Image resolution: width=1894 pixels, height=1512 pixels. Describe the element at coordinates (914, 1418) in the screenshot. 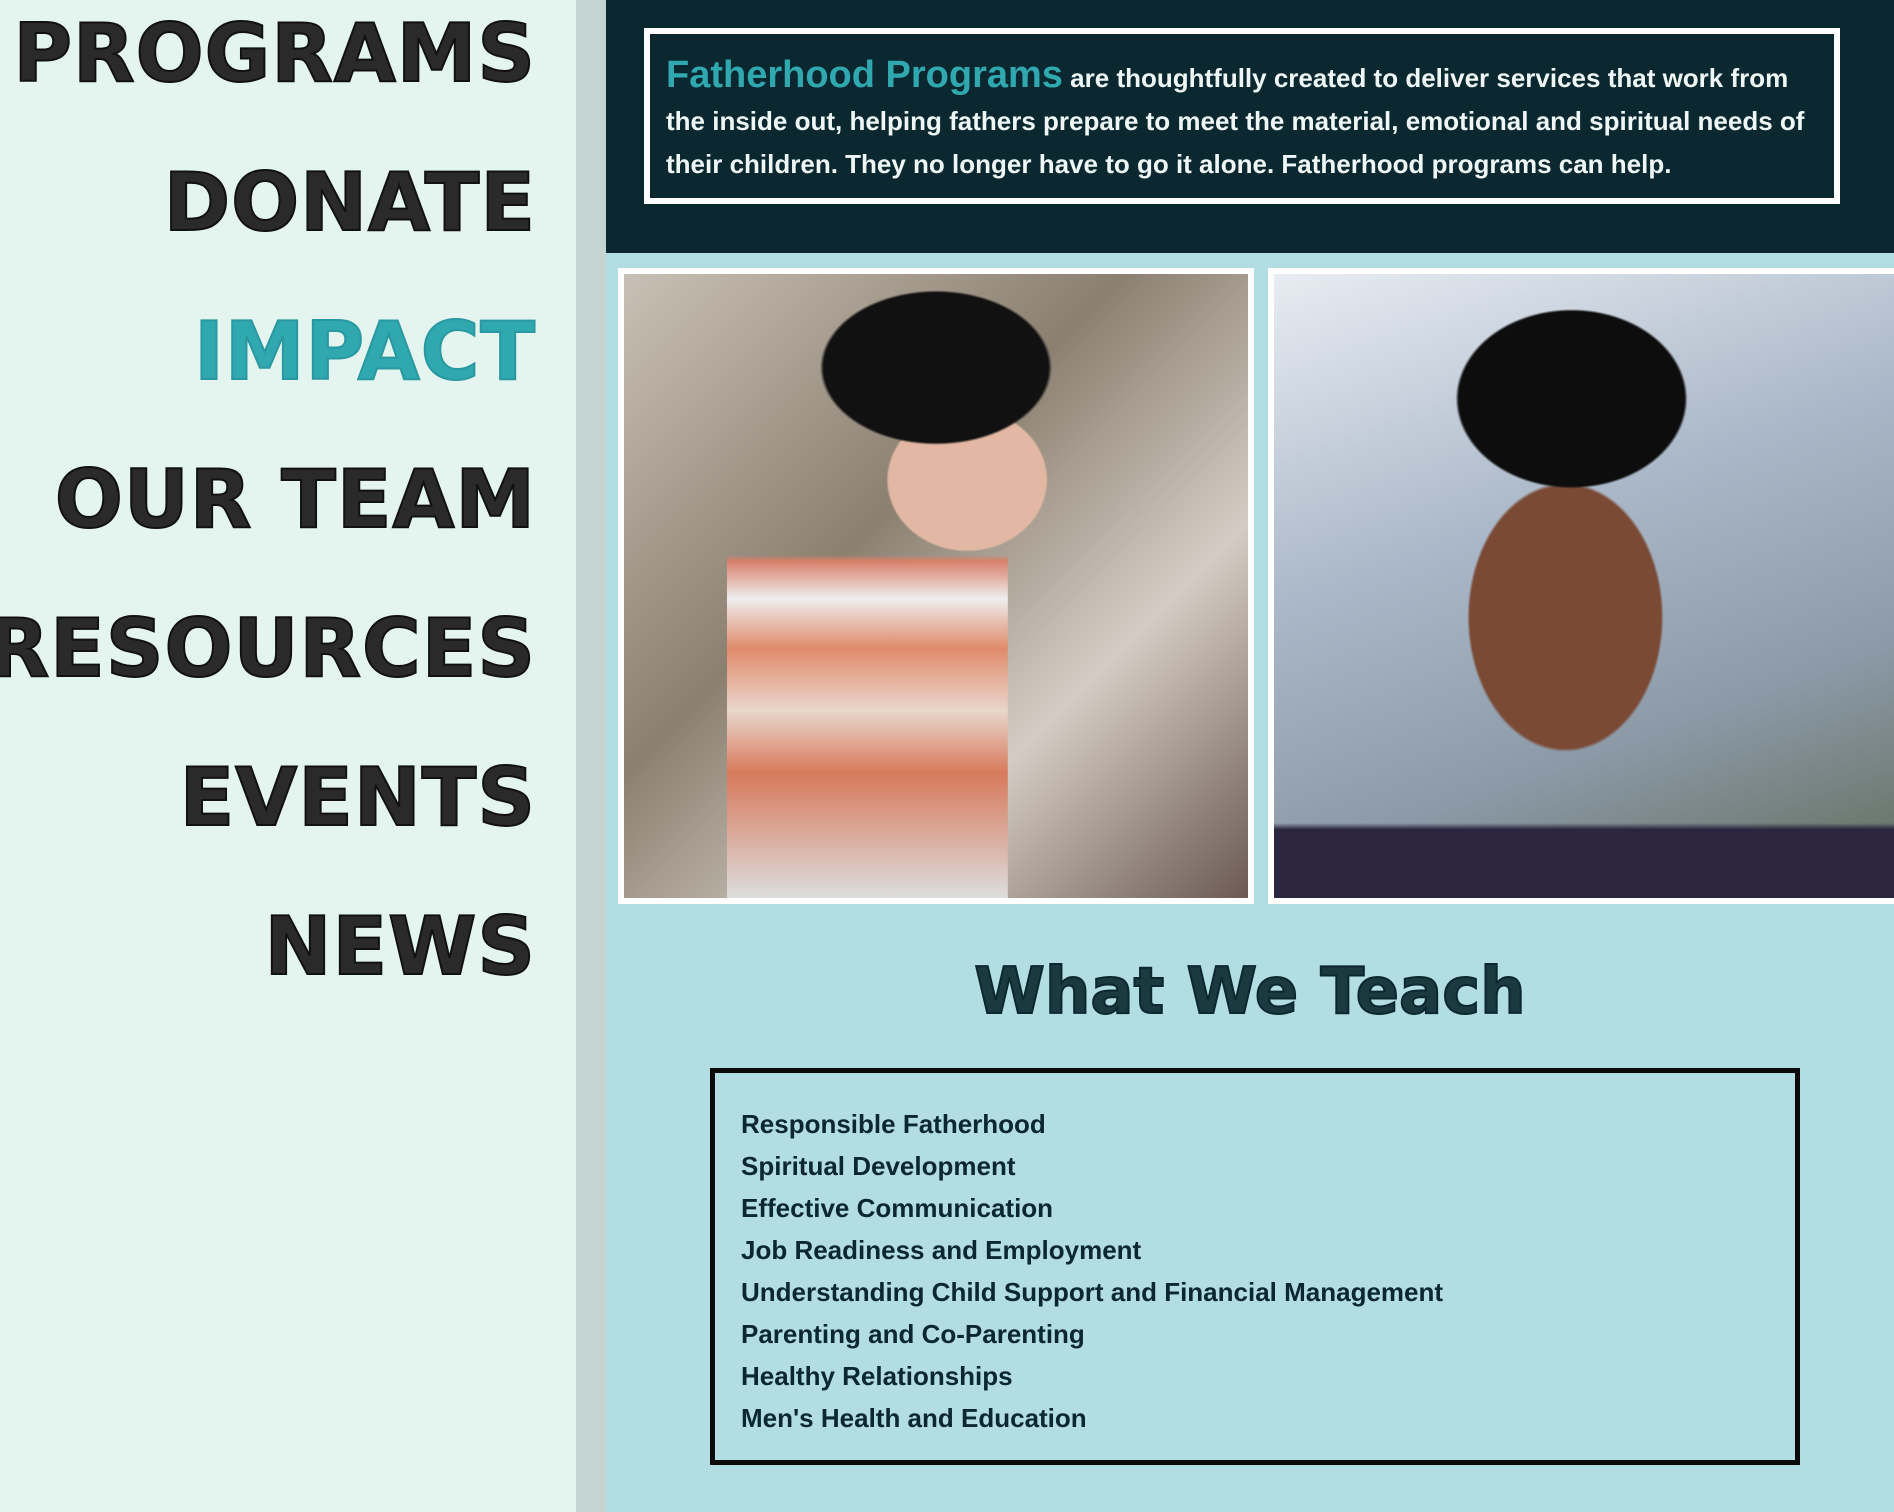

I see `list-item: Men's Health and Education` at that location.